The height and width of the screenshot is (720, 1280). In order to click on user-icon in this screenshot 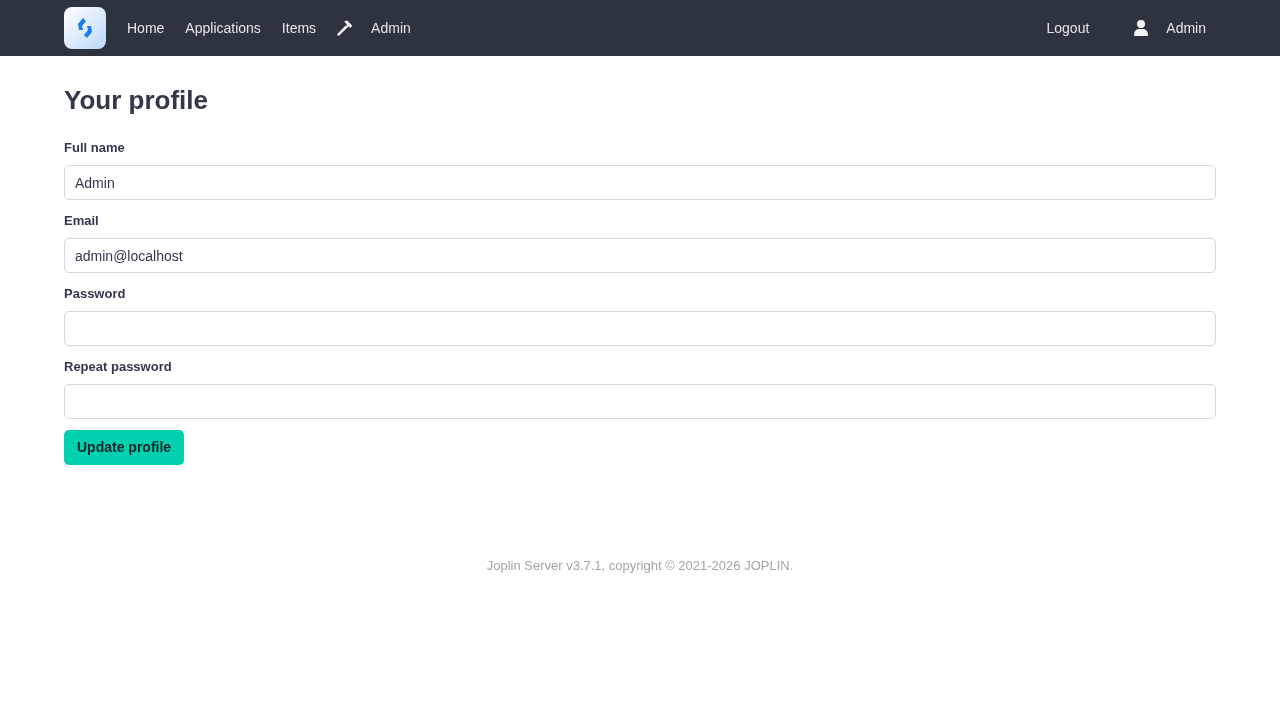, I will do `click(1141, 28)`.